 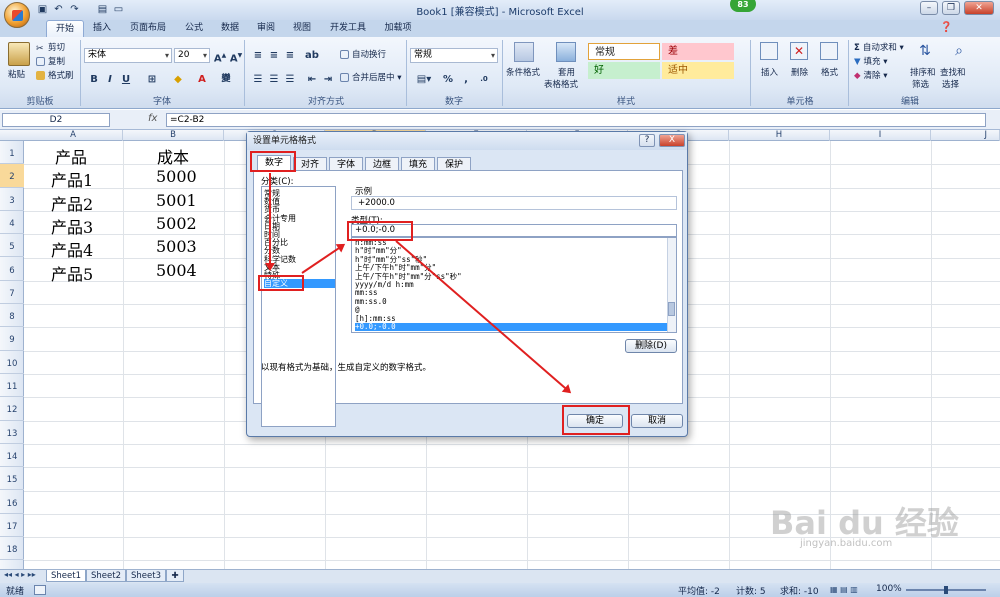 What do you see at coordinates (12, 153) in the screenshot?
I see `row-header: 1` at bounding box center [12, 153].